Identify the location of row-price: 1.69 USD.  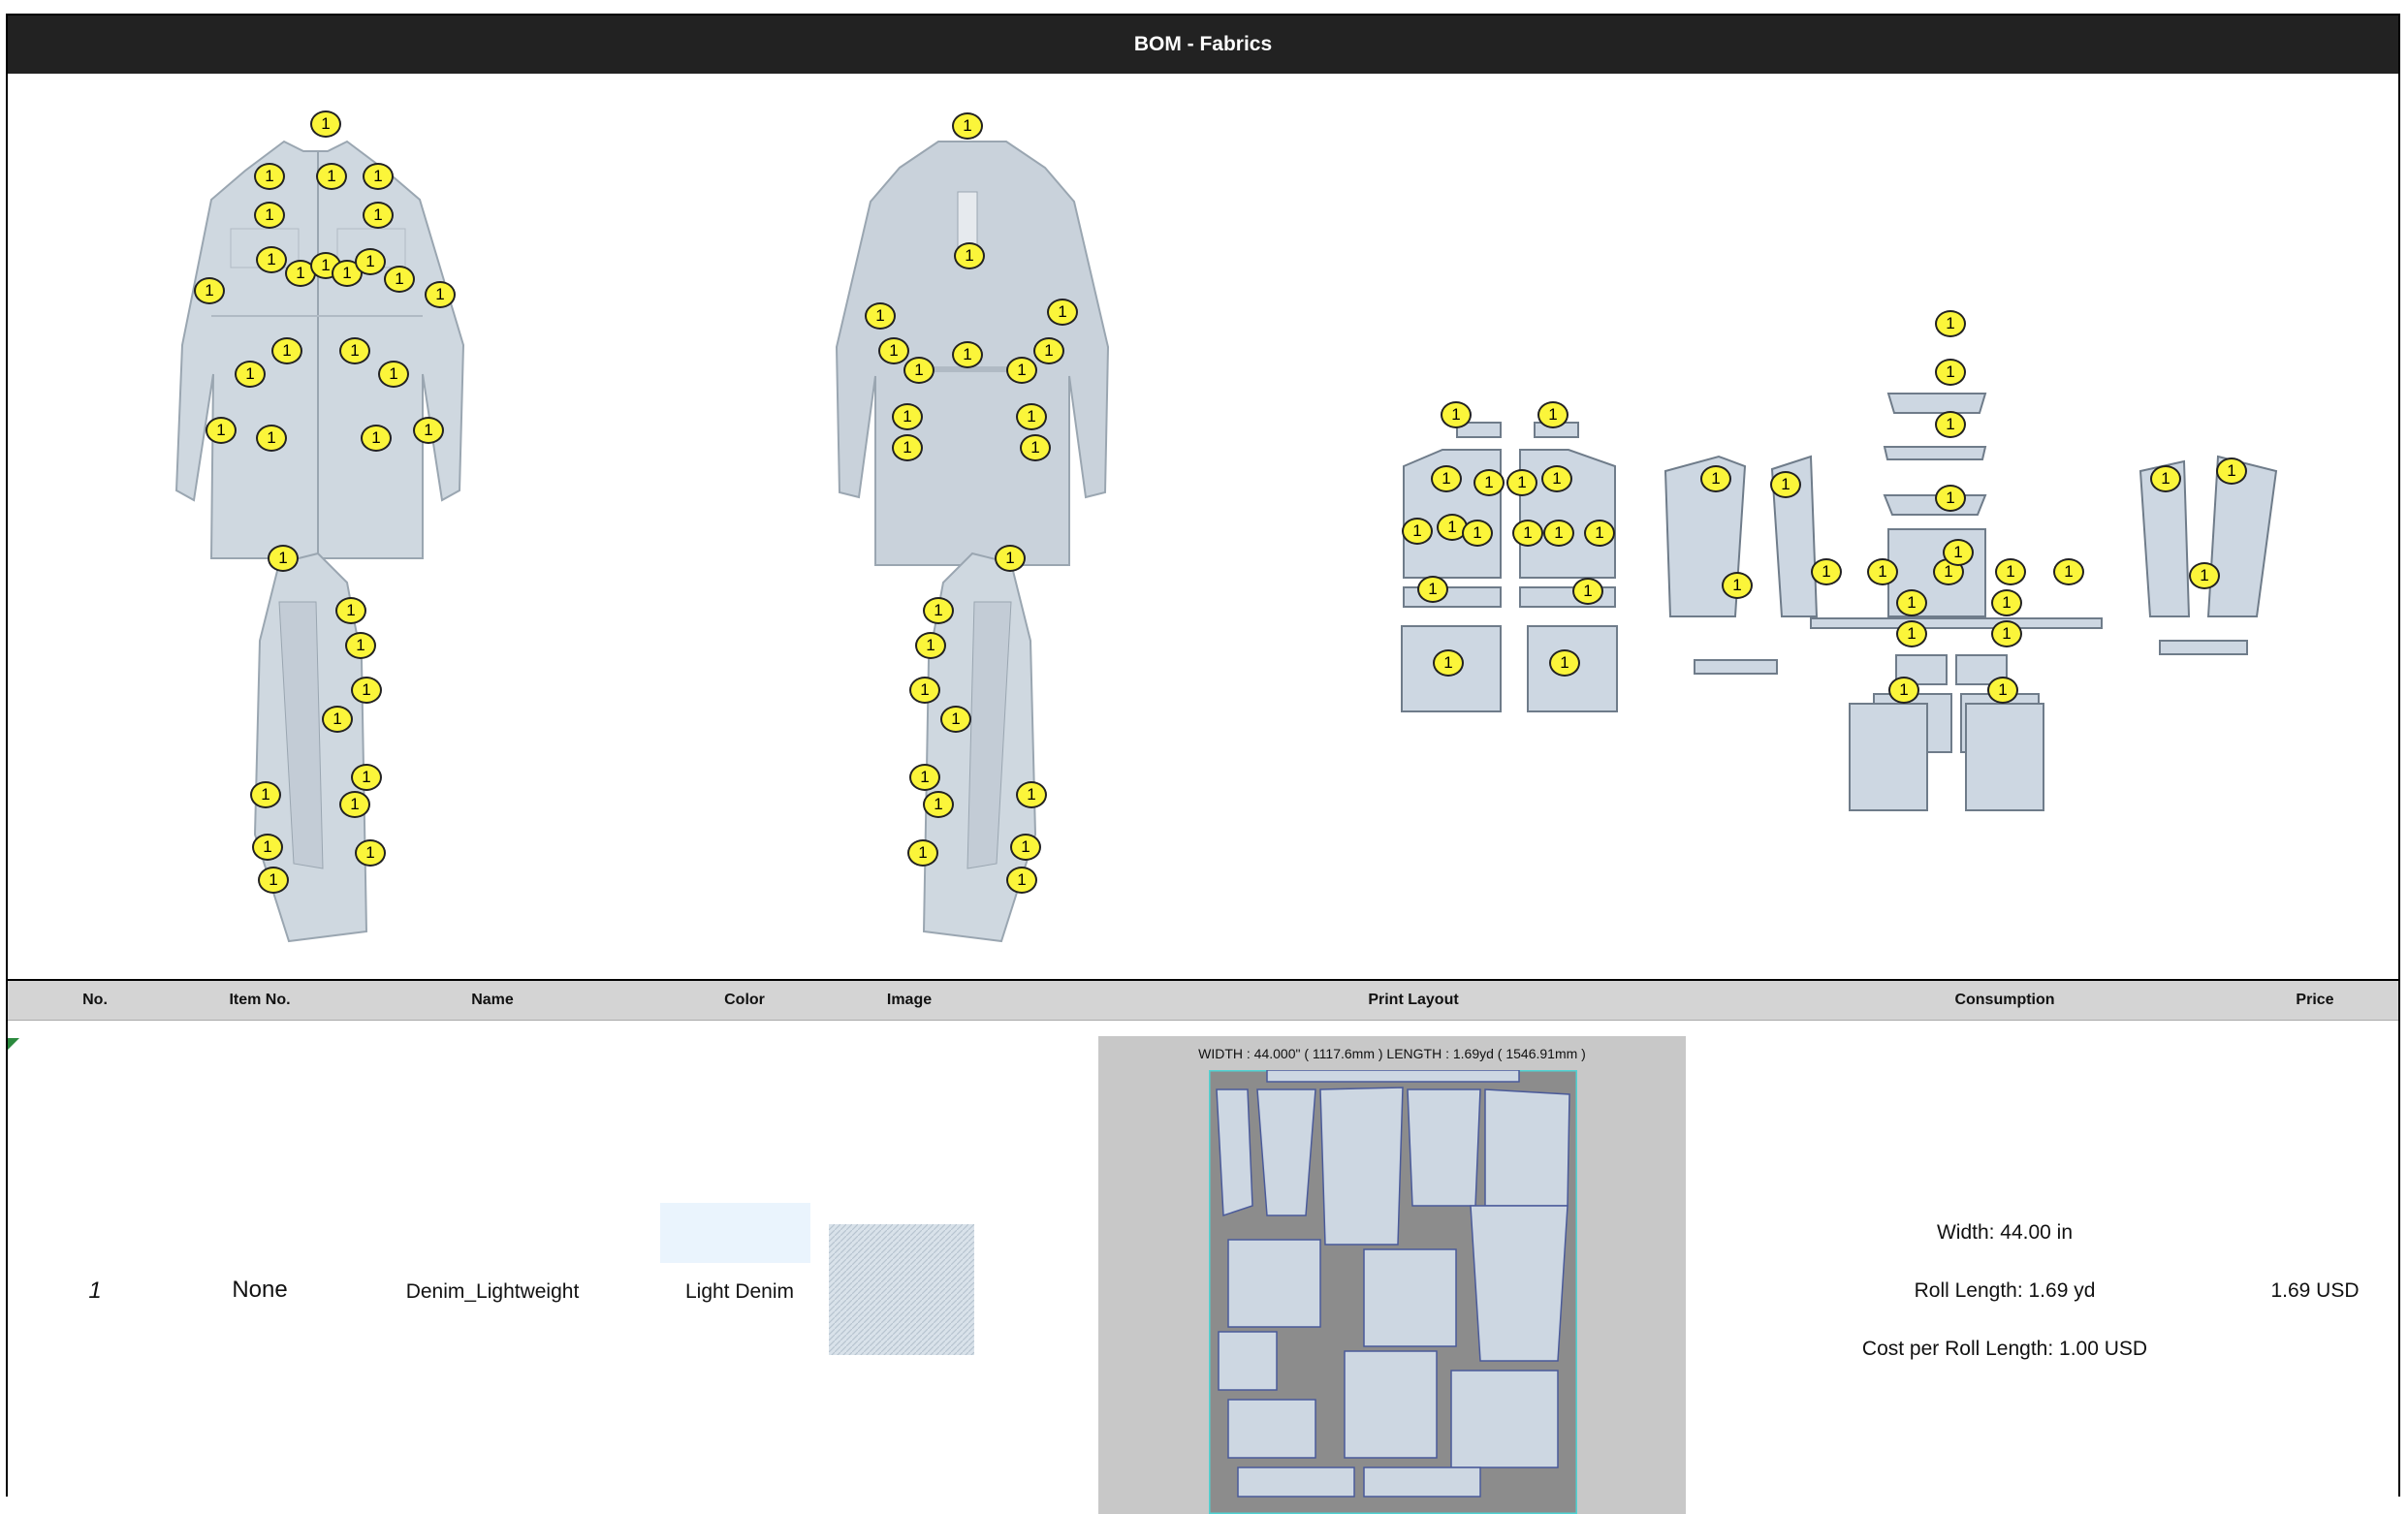
(2315, 1290).